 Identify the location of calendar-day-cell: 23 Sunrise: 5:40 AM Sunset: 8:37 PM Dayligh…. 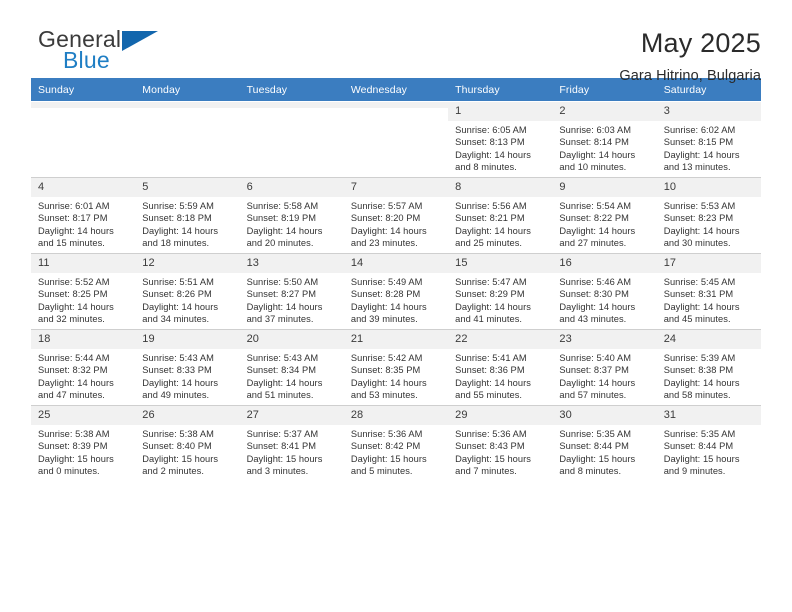
(604, 367).